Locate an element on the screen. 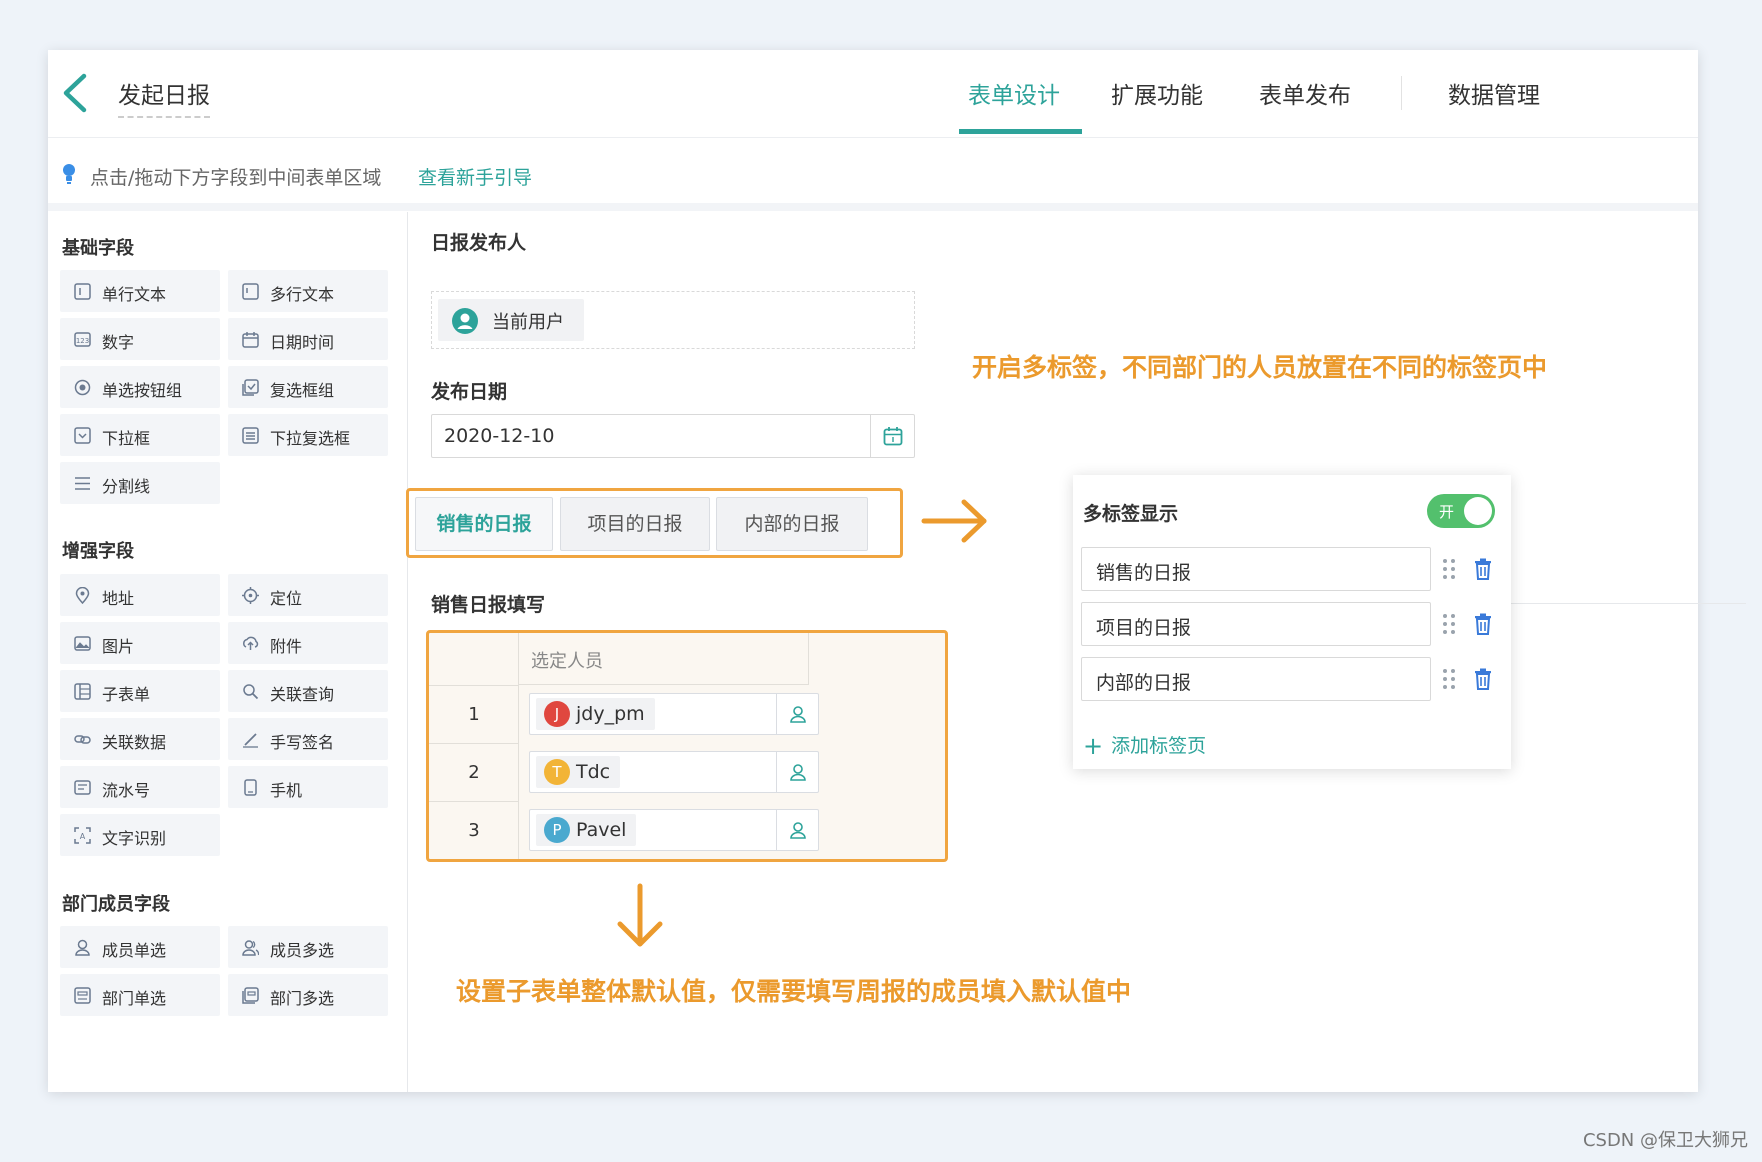  pen-icon is located at coordinates (250, 740).